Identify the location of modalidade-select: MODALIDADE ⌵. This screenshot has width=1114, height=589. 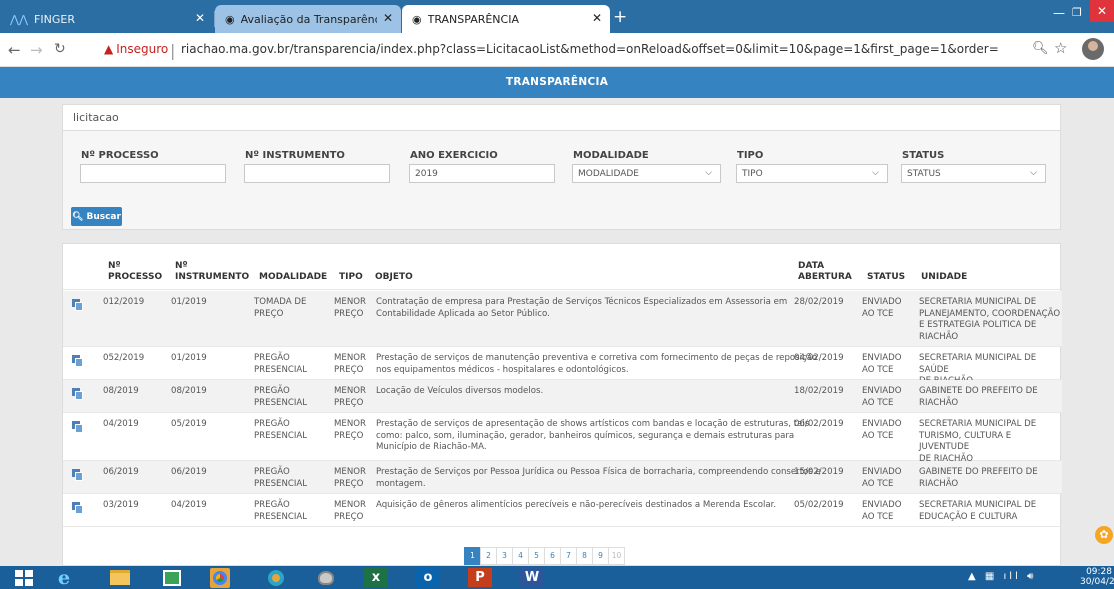
(646, 173).